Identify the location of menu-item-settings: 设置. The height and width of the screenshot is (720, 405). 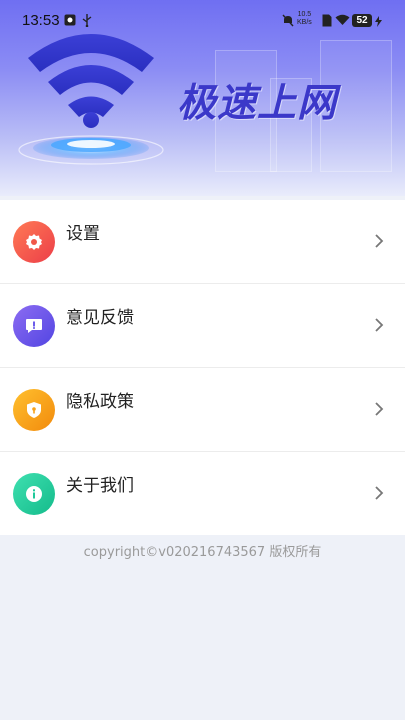
(202, 242).